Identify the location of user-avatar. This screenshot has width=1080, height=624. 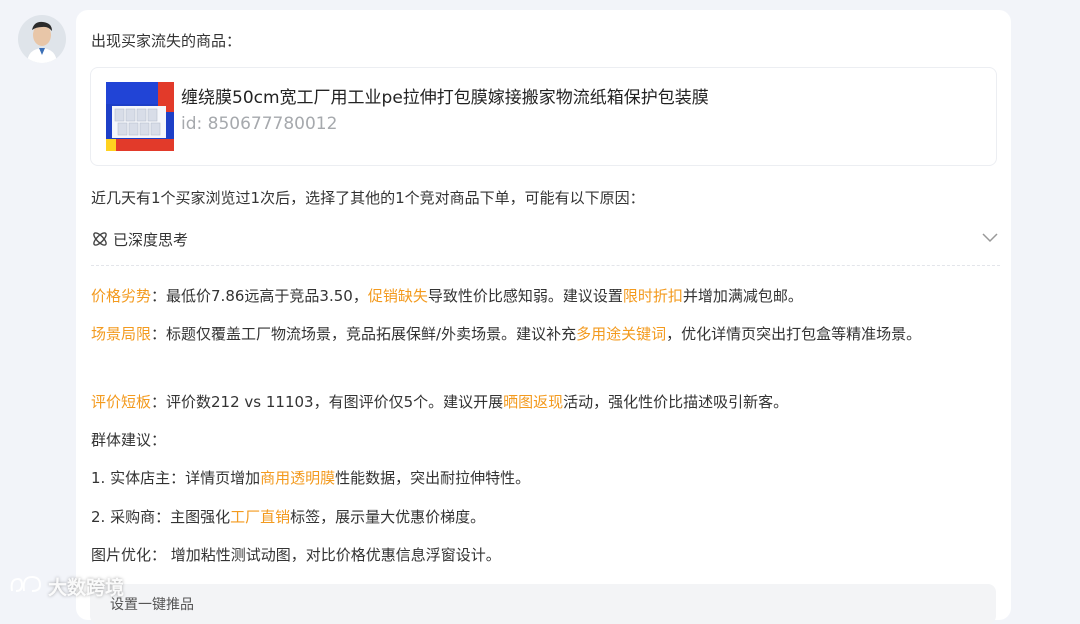
(42, 39).